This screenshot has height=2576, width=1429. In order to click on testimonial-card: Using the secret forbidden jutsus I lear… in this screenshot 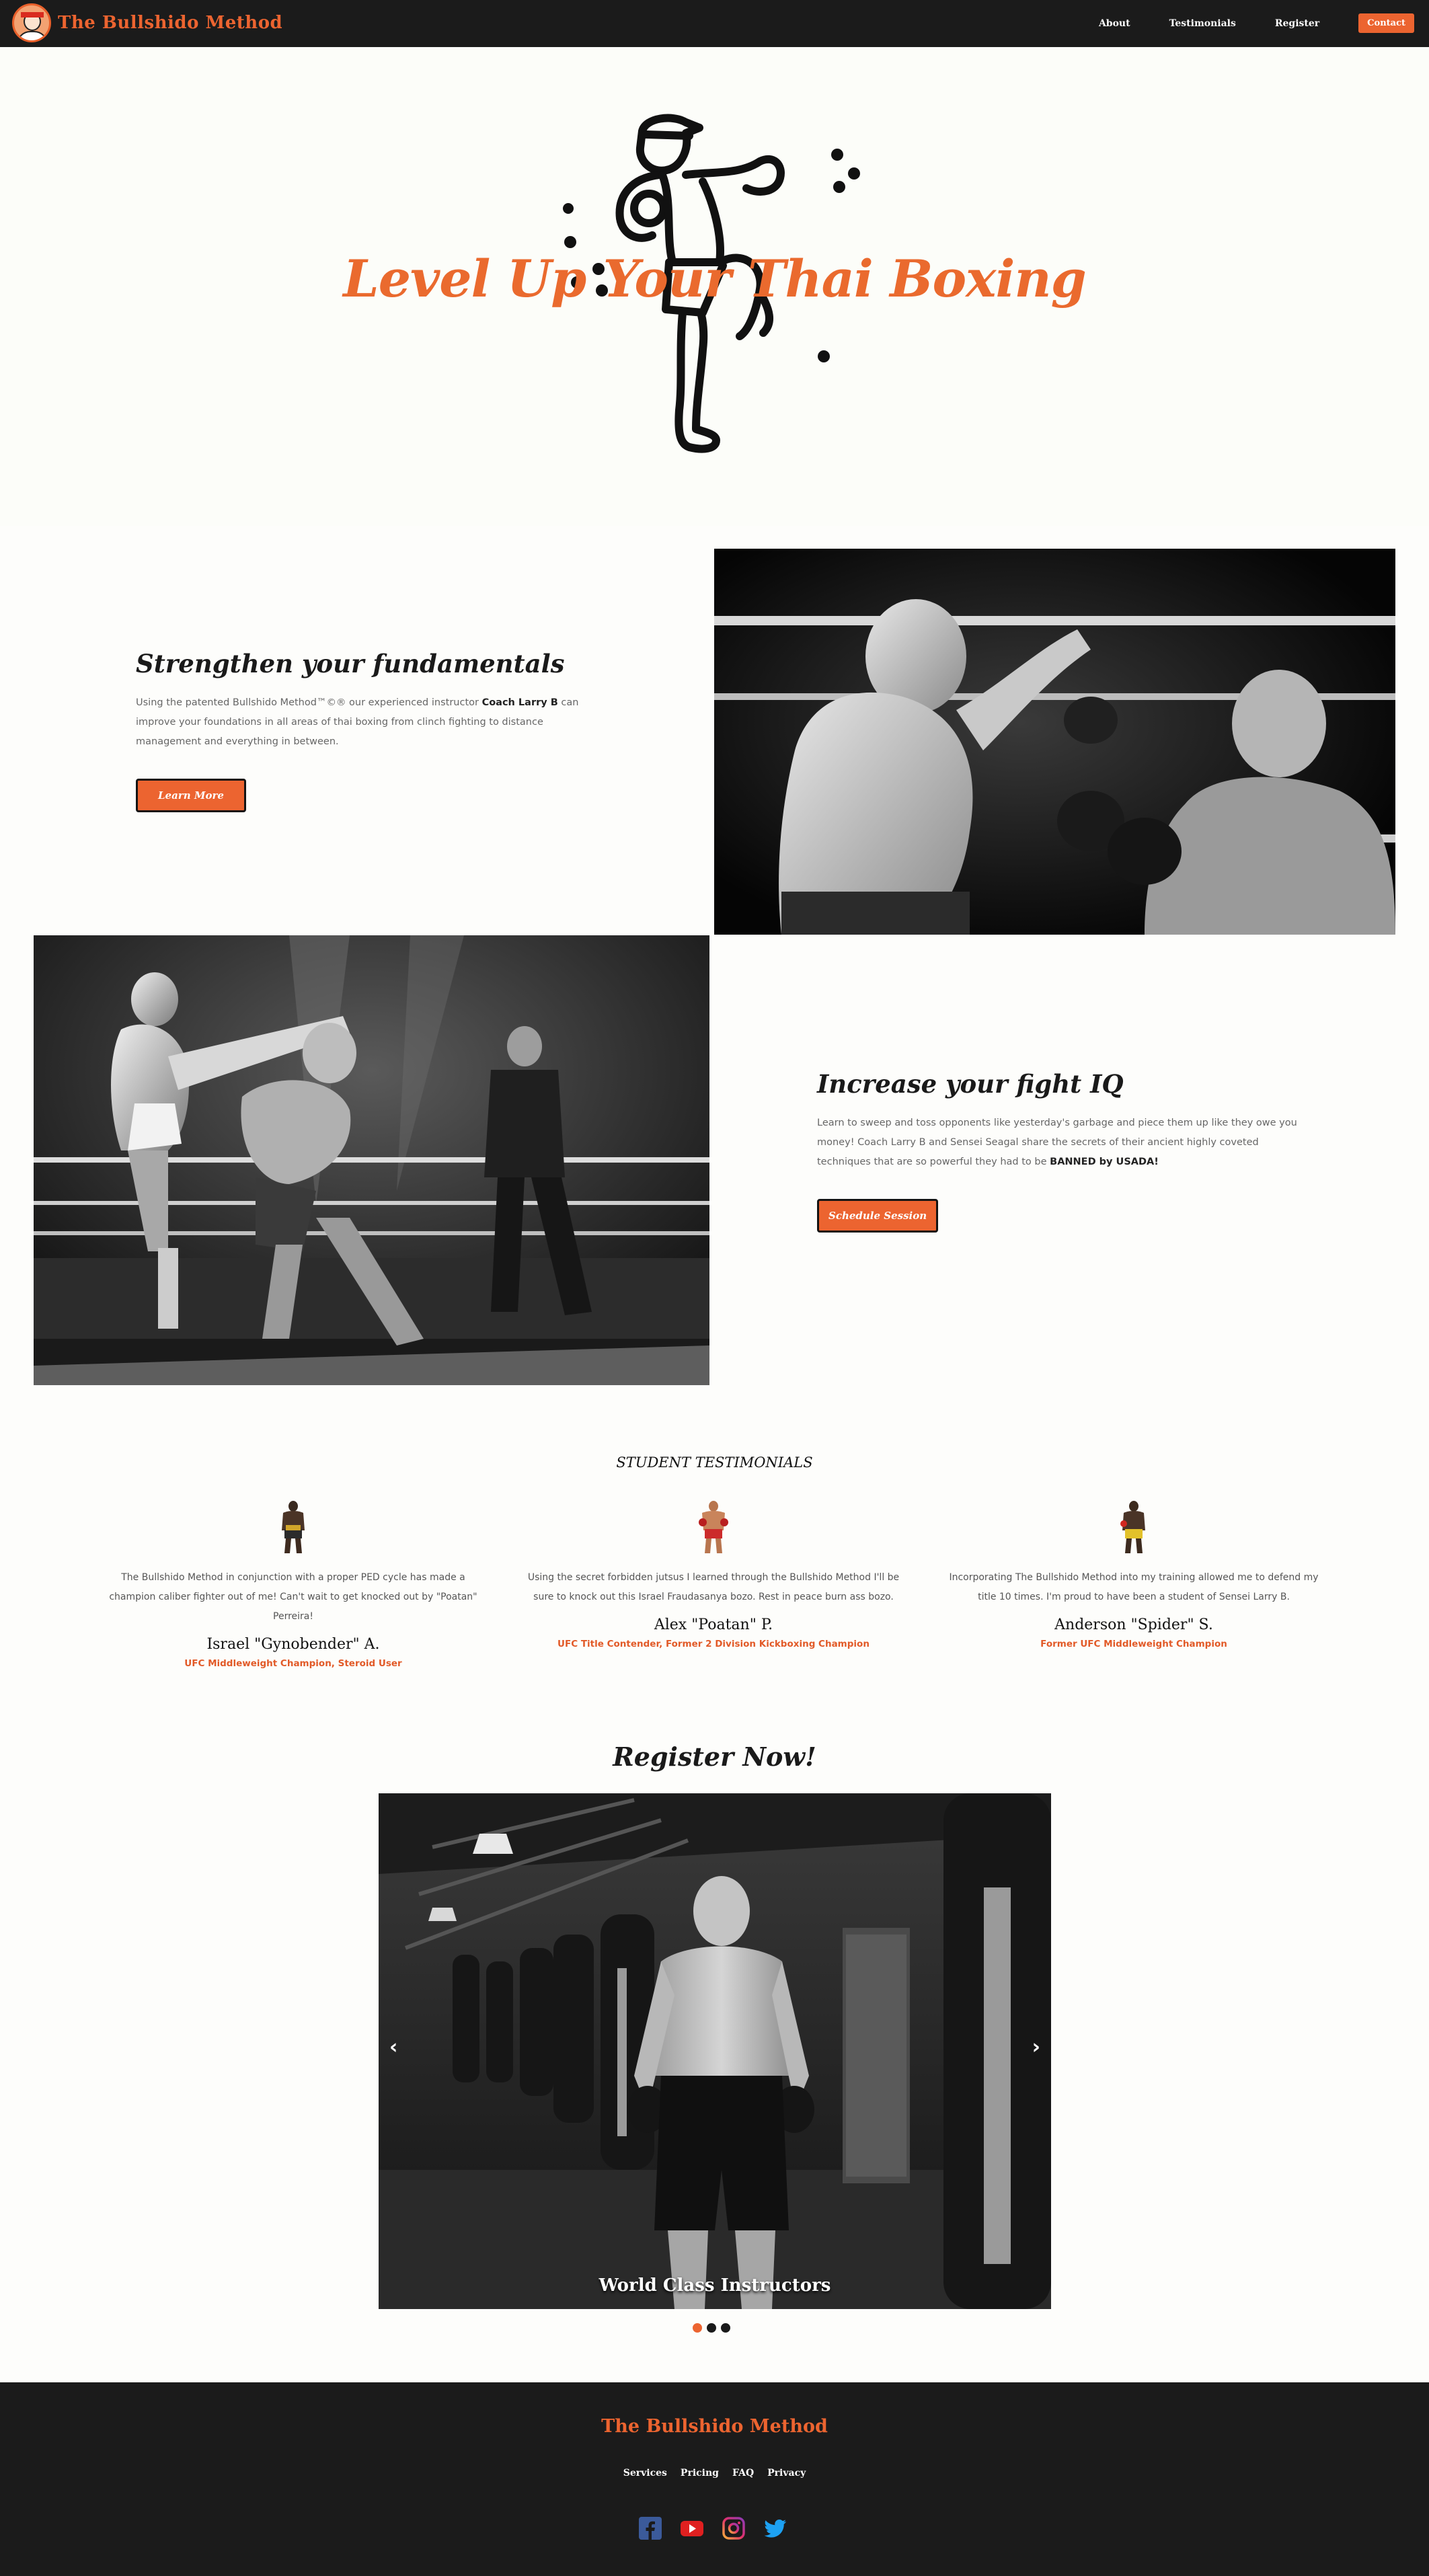, I will do `click(713, 1574)`.